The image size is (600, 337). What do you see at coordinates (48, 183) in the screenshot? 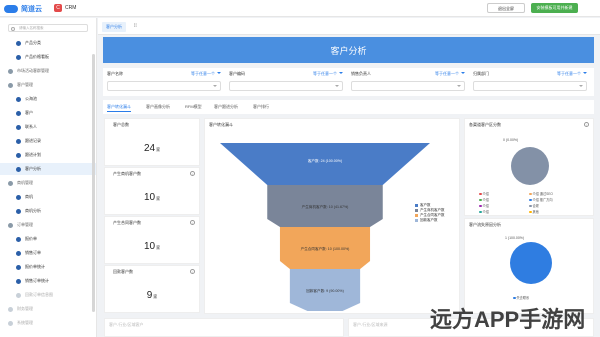
I see `sidebar-item: 商机管理` at bounding box center [48, 183].